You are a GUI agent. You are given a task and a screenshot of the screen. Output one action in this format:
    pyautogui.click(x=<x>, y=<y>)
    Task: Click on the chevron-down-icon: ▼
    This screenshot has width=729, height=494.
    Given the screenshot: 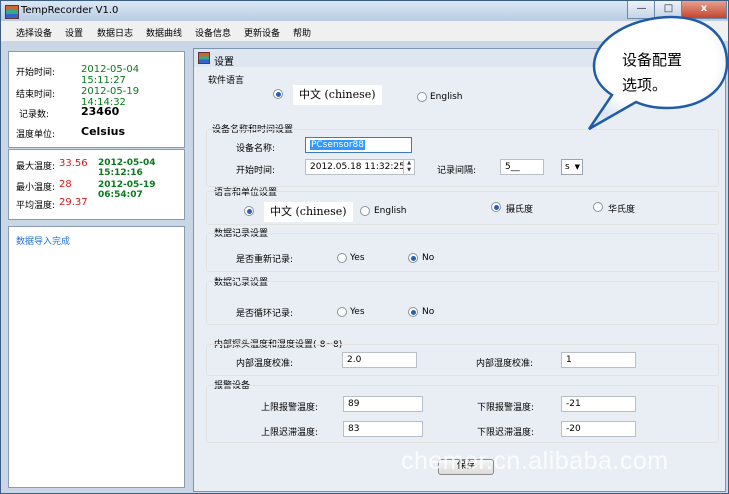 What is the action you would take?
    pyautogui.click(x=577, y=167)
    